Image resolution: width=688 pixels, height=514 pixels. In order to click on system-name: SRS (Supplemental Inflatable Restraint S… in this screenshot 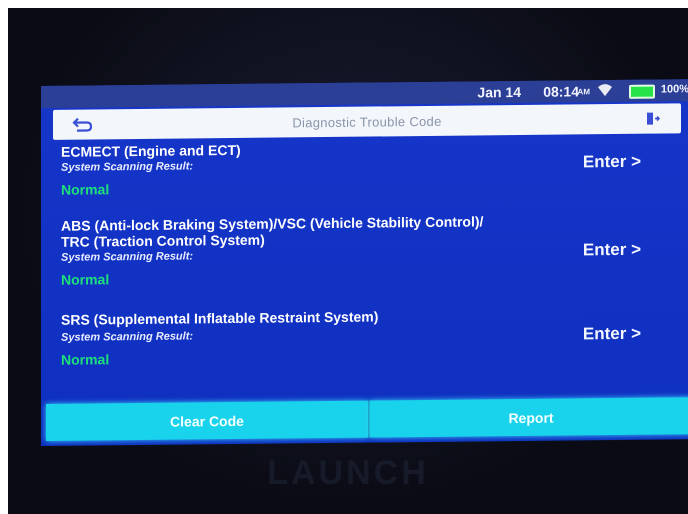, I will do `click(220, 318)`.